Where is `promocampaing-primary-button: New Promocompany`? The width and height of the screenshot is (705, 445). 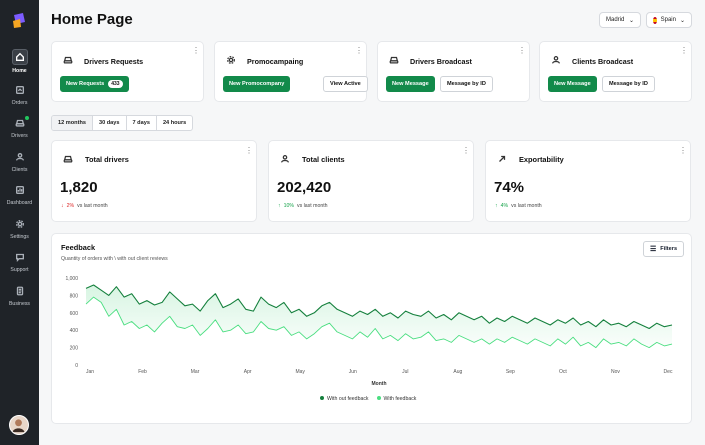 promocampaing-primary-button: New Promocompany is located at coordinates (257, 84).